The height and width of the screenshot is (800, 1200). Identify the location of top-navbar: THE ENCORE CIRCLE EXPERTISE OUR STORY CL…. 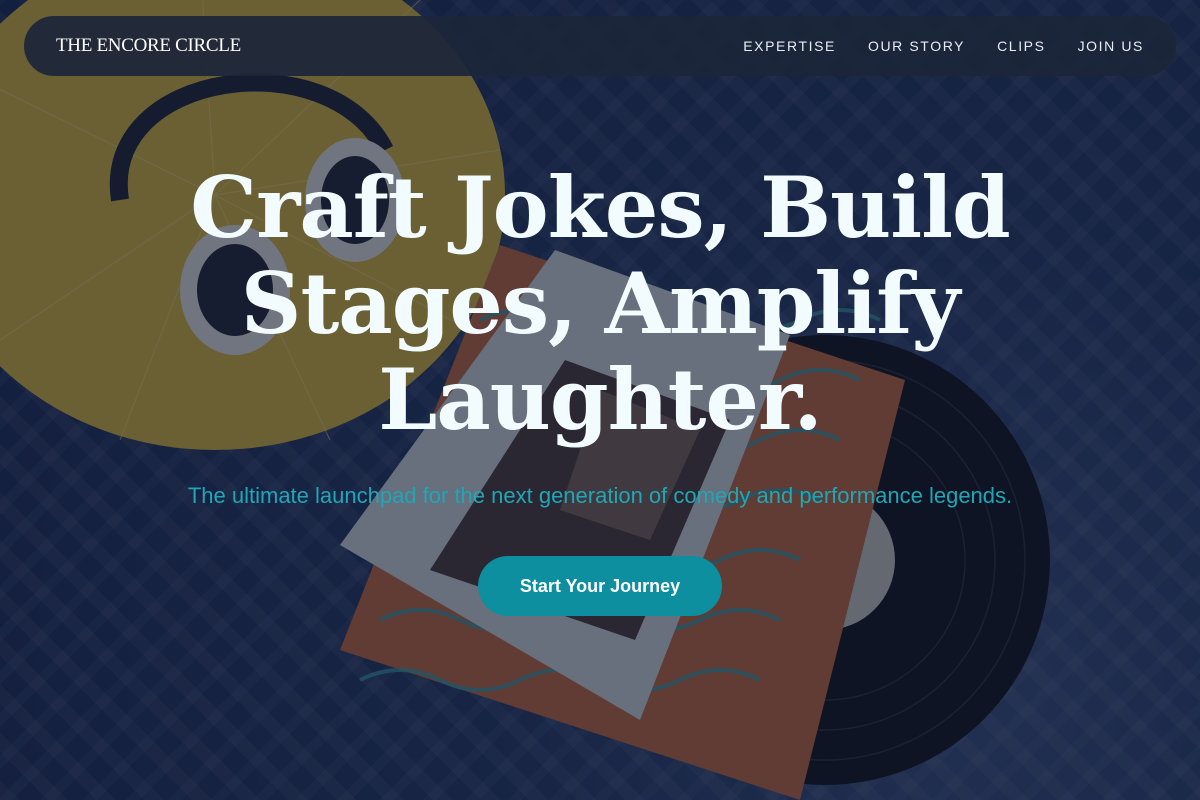
(600, 46).